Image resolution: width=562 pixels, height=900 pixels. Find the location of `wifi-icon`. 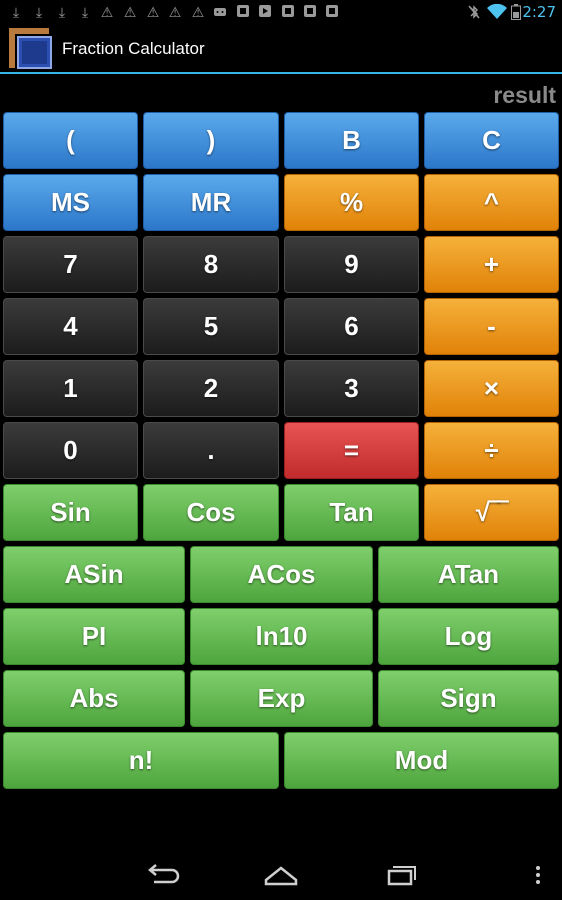

wifi-icon is located at coordinates (497, 11).